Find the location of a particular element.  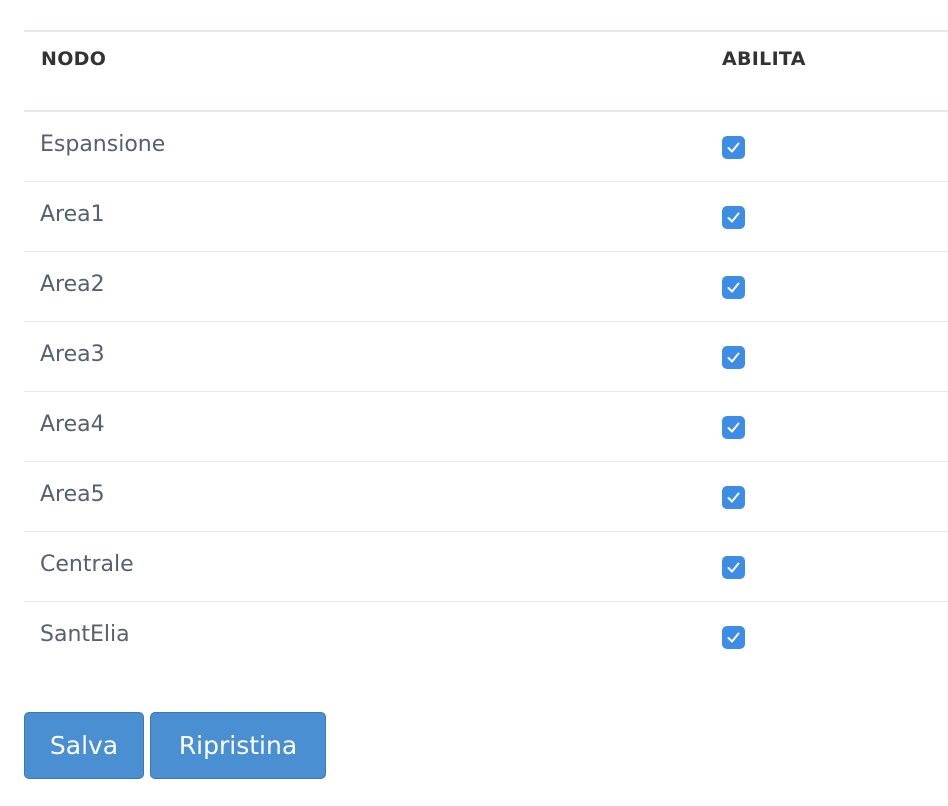

node-name: Area2 is located at coordinates (72, 284).